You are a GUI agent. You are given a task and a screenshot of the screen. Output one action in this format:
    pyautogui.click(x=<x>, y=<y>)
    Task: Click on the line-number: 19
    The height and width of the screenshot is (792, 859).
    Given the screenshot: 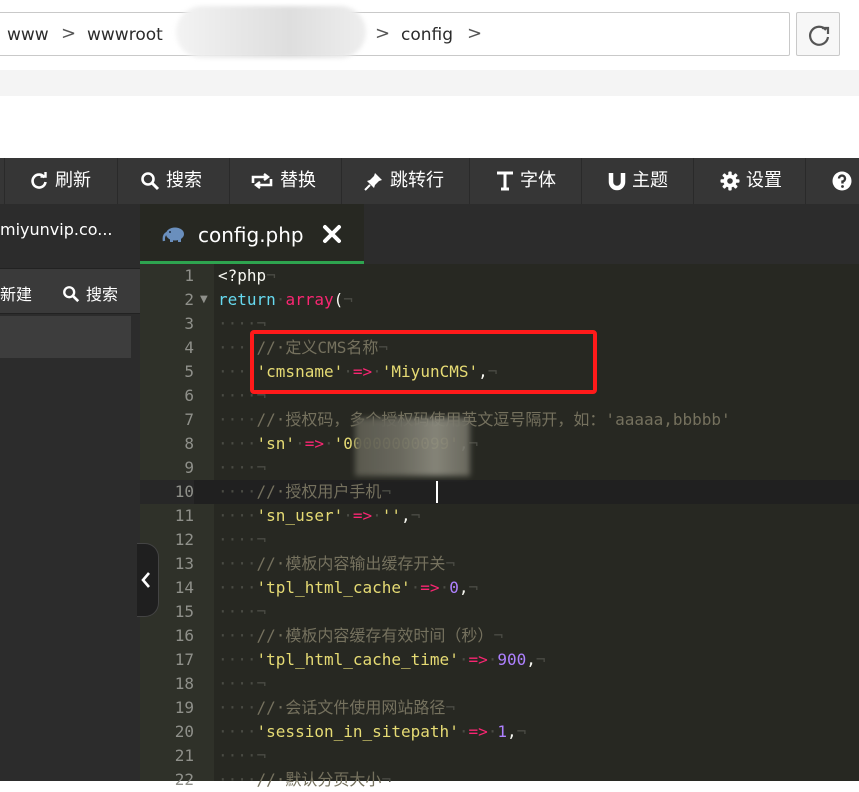 What is the action you would take?
    pyautogui.click(x=184, y=707)
    